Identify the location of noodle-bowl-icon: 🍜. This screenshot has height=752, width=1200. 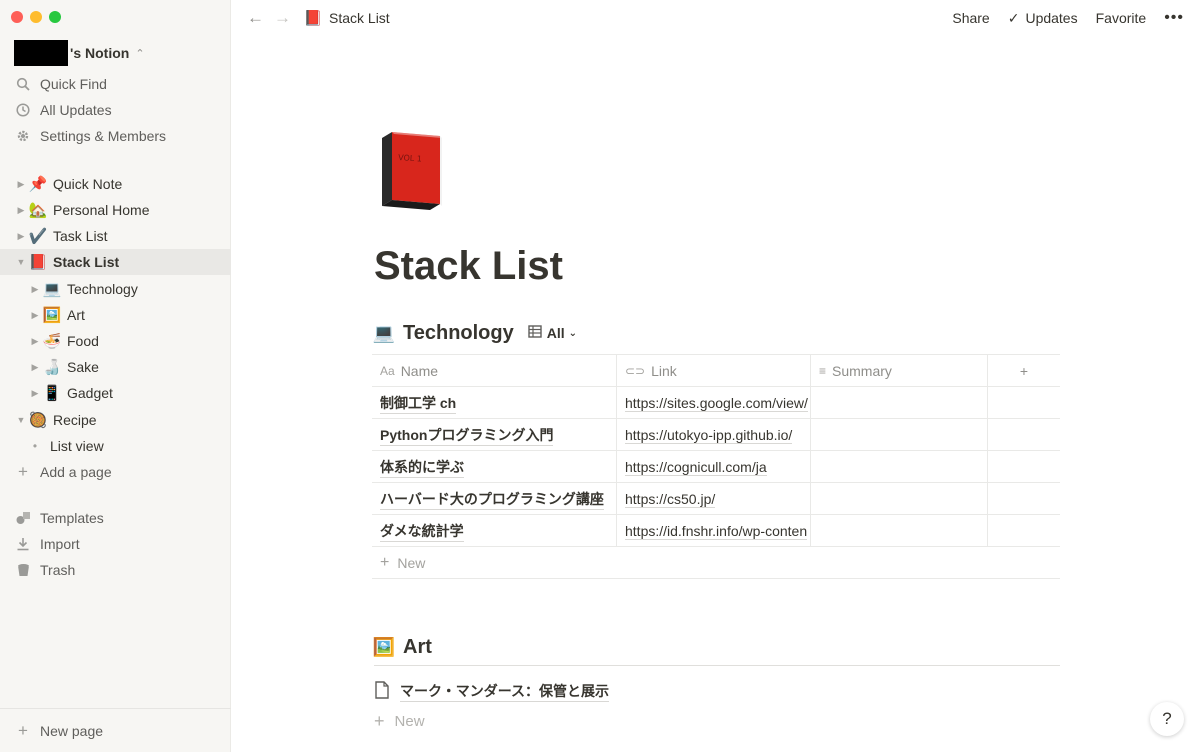
(52, 341).